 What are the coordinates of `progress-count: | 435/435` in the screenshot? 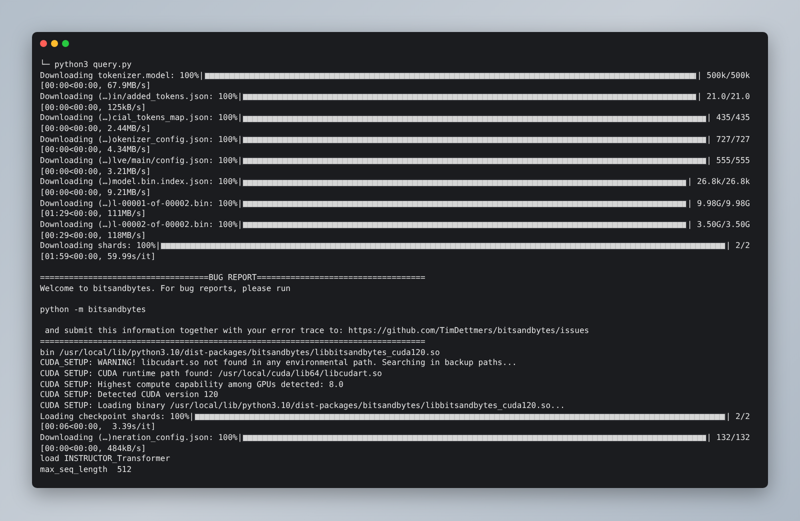 It's located at (728, 118).